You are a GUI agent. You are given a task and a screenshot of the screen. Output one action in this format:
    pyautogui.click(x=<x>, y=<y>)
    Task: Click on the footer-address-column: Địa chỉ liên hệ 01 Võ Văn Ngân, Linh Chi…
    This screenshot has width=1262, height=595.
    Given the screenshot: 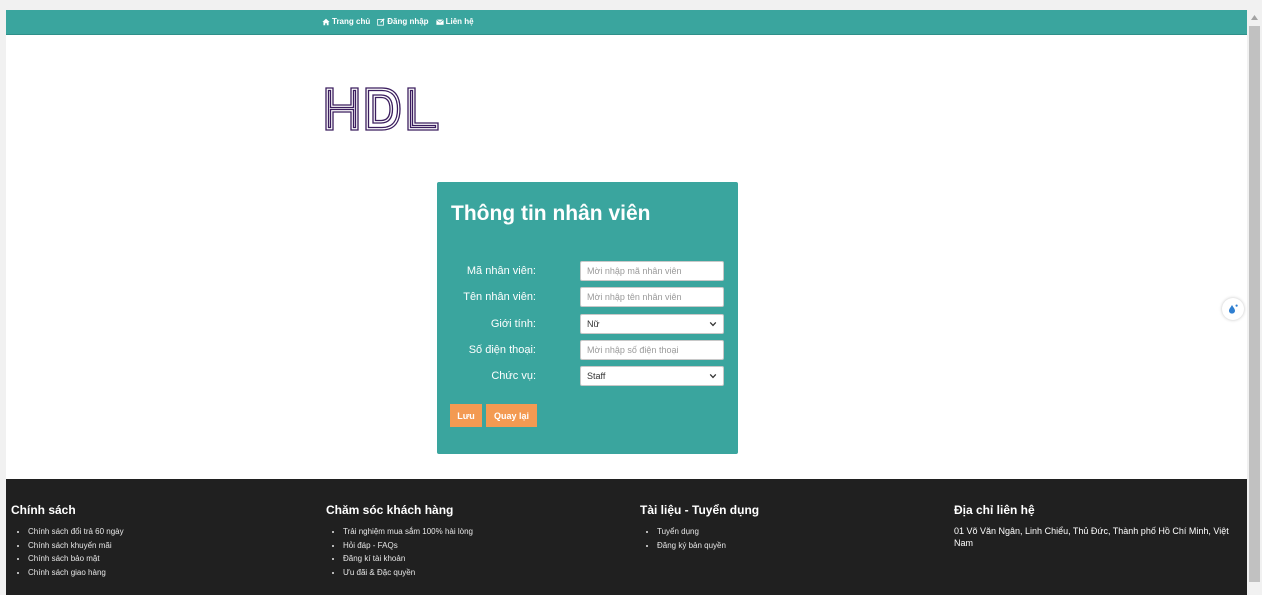 What is the action you would take?
    pyautogui.click(x=1098, y=526)
    